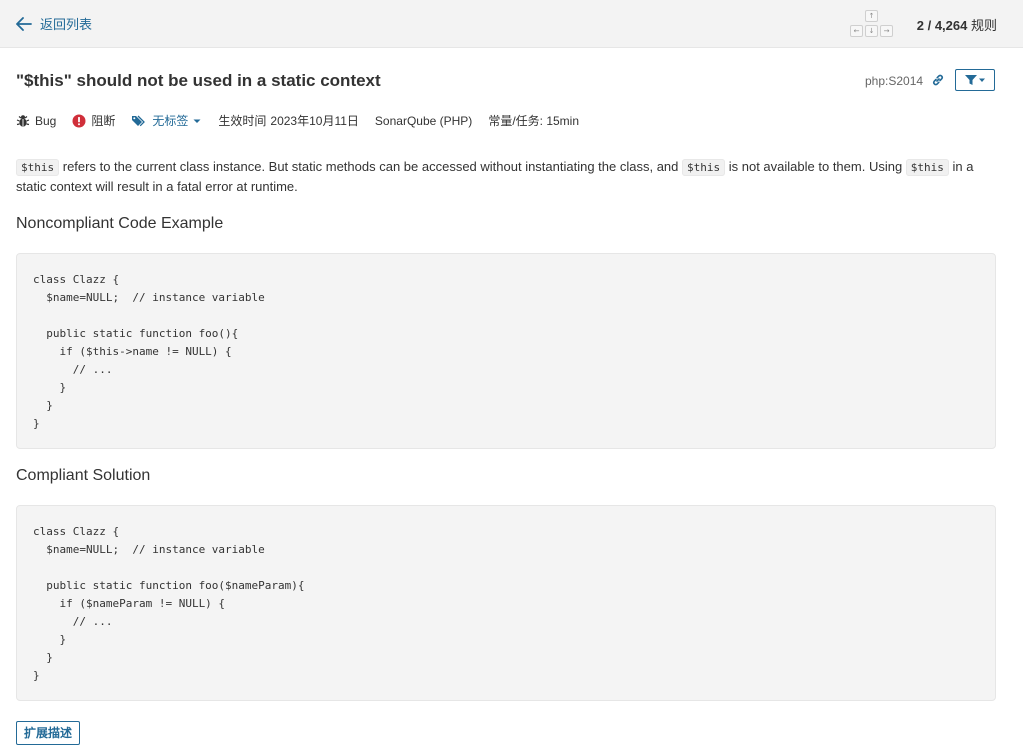 The image size is (1023, 752). I want to click on tag-icon, so click(139, 120).